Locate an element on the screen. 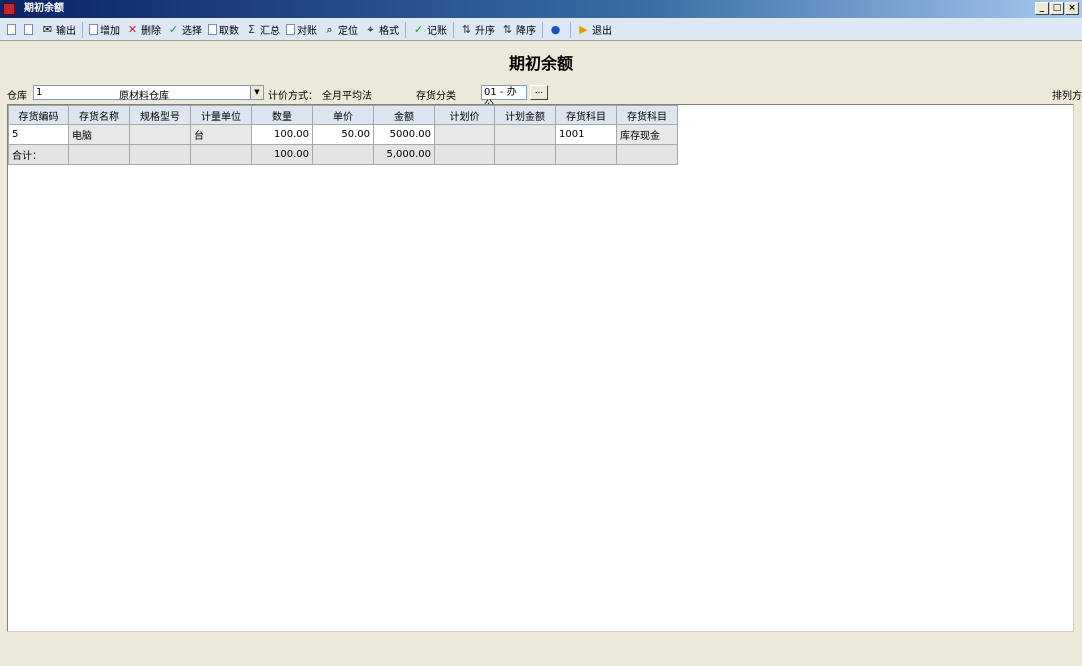 This screenshot has height=666, width=1082. delete-x-icon: ✕ is located at coordinates (132, 29).